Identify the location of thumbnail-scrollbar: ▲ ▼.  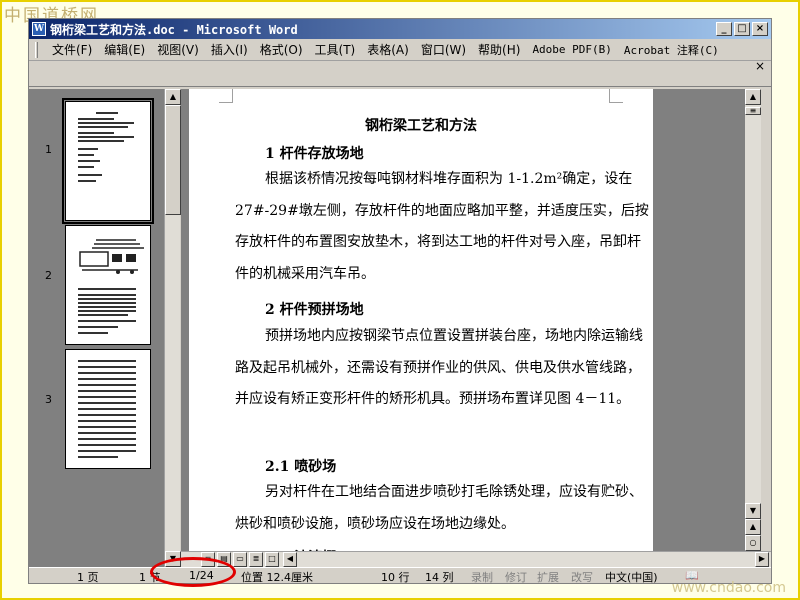
(172, 328).